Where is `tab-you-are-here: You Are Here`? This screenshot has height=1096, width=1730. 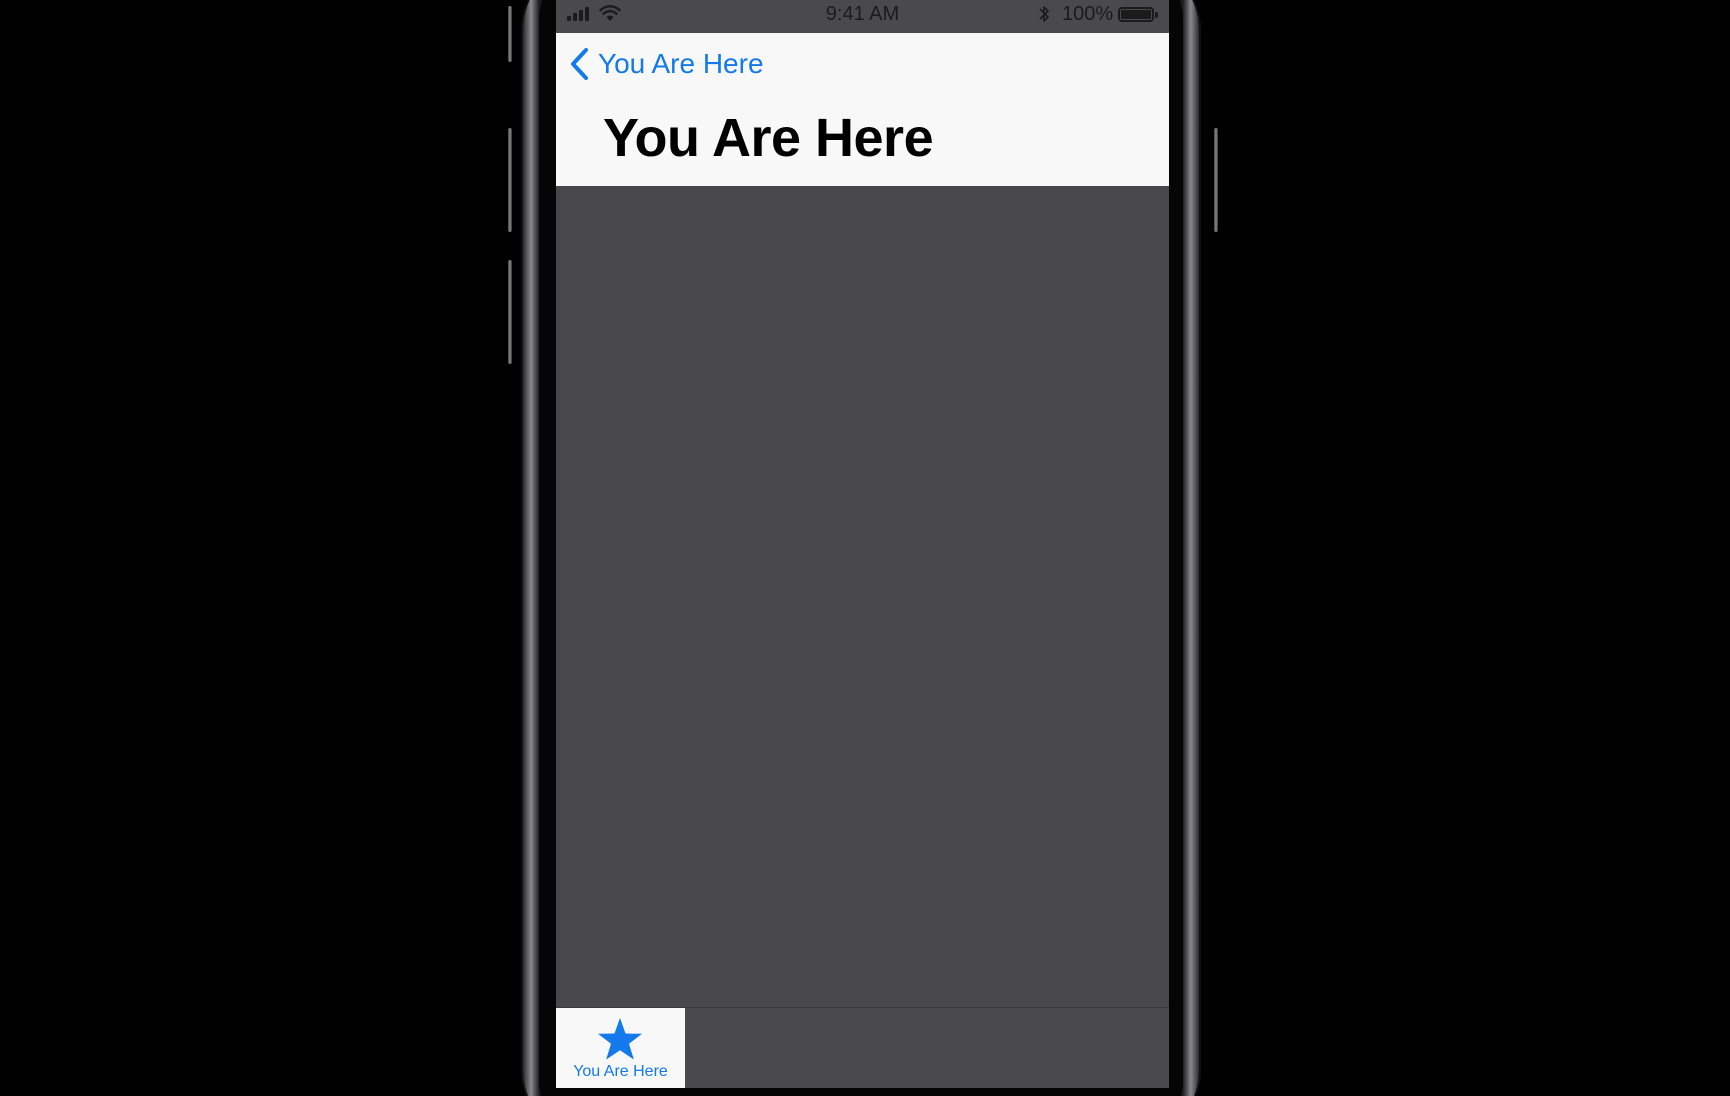 tab-you-are-here: You Are Here is located at coordinates (620, 1048).